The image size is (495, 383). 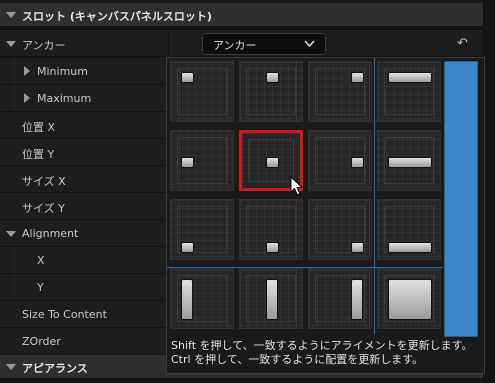 What do you see at coordinates (202, 229) in the screenshot?
I see `anchor-preset-bottom-left` at bounding box center [202, 229].